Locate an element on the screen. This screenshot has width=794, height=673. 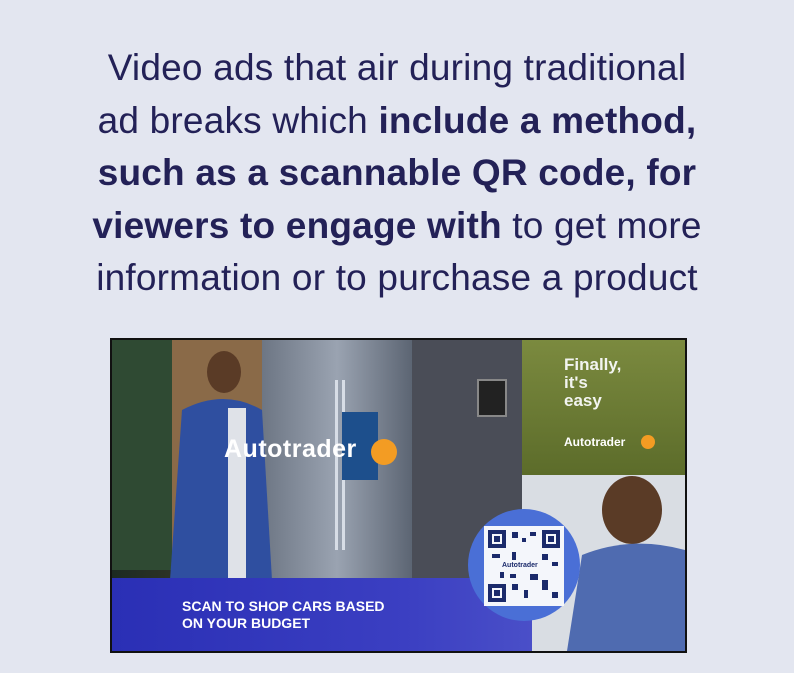
man-shirt is located at coordinates (237, 493).